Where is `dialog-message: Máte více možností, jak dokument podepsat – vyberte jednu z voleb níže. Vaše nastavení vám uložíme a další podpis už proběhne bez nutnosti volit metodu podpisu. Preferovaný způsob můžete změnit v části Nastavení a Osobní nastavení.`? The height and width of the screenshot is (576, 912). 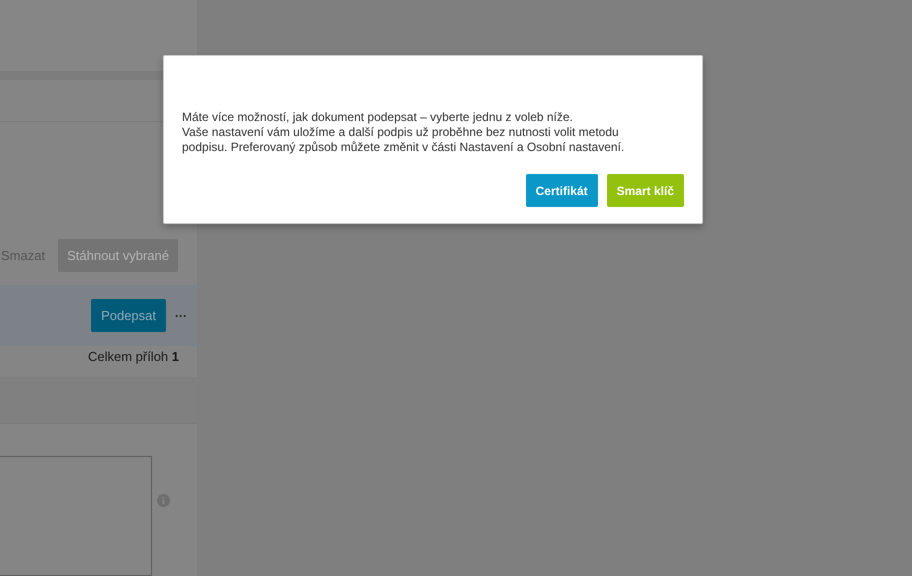
dialog-message: Máte více možností, jak dokument podepsat – vyberte jednu z voleb níže. Vaše nastavení vám uložíme a další podpis už proběhne bez nutnosti volit metodu podpisu. Preferovaný způsob můžete změnit v části Nastavení a Osobní nastavení. is located at coordinates (404, 132).